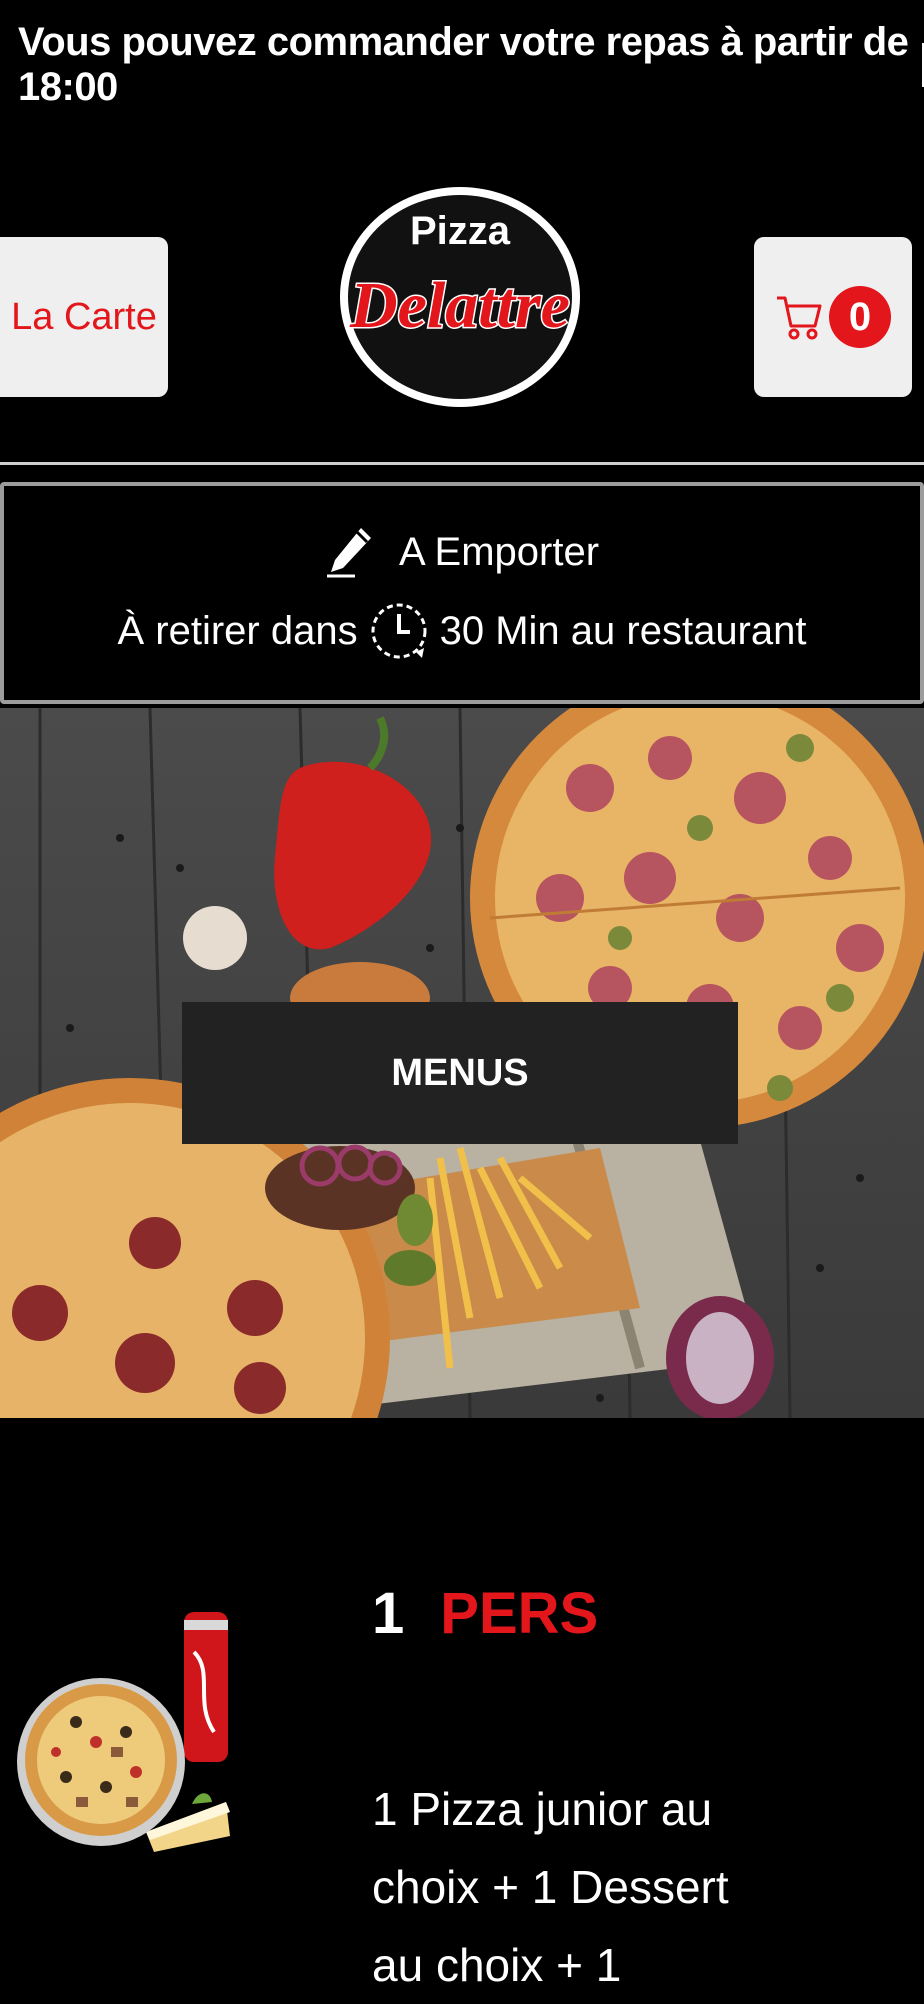  Describe the element at coordinates (799, 318) in the screenshot. I see `cart-icon` at that location.